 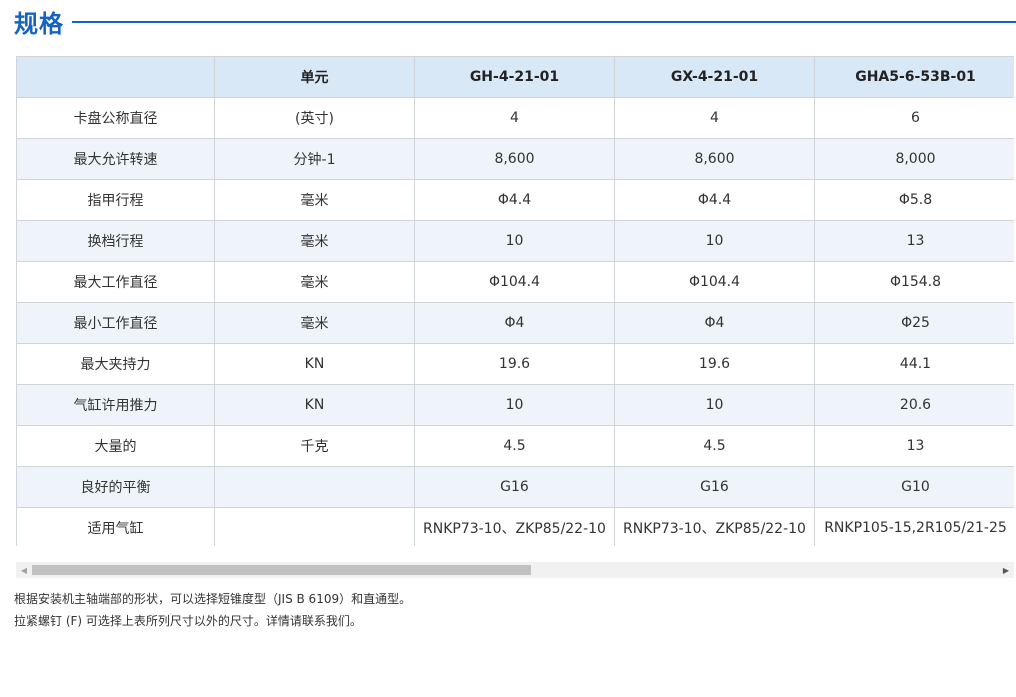 What do you see at coordinates (914, 282) in the screenshot?
I see `row-value: Φ154.8` at bounding box center [914, 282].